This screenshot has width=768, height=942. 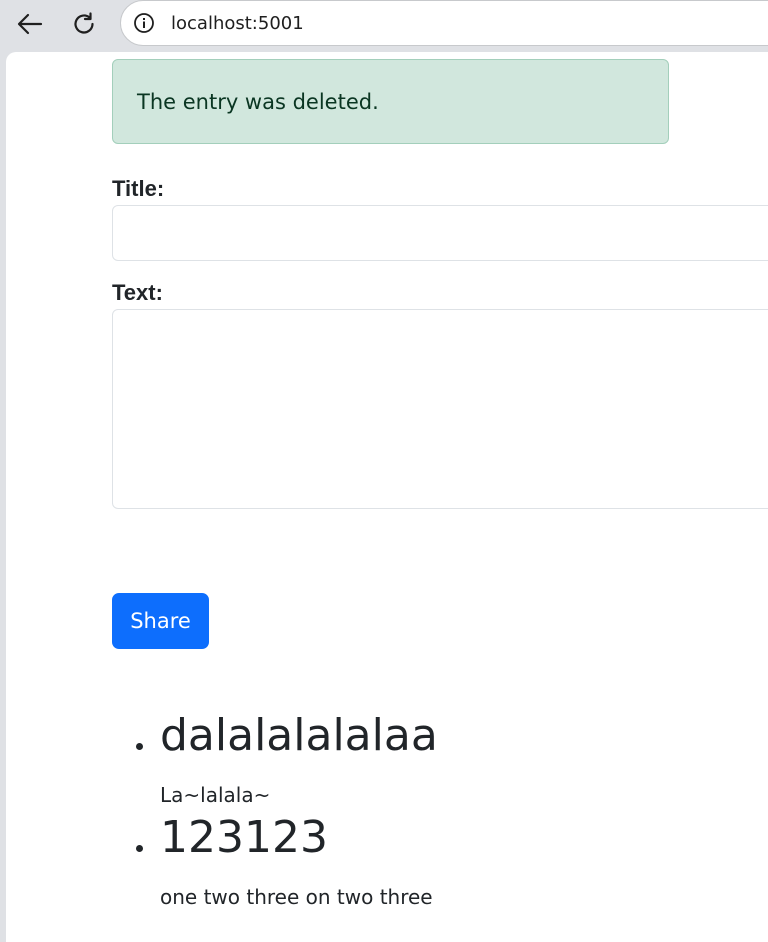 What do you see at coordinates (244, 837) in the screenshot?
I see `entry-title: 123123` at bounding box center [244, 837].